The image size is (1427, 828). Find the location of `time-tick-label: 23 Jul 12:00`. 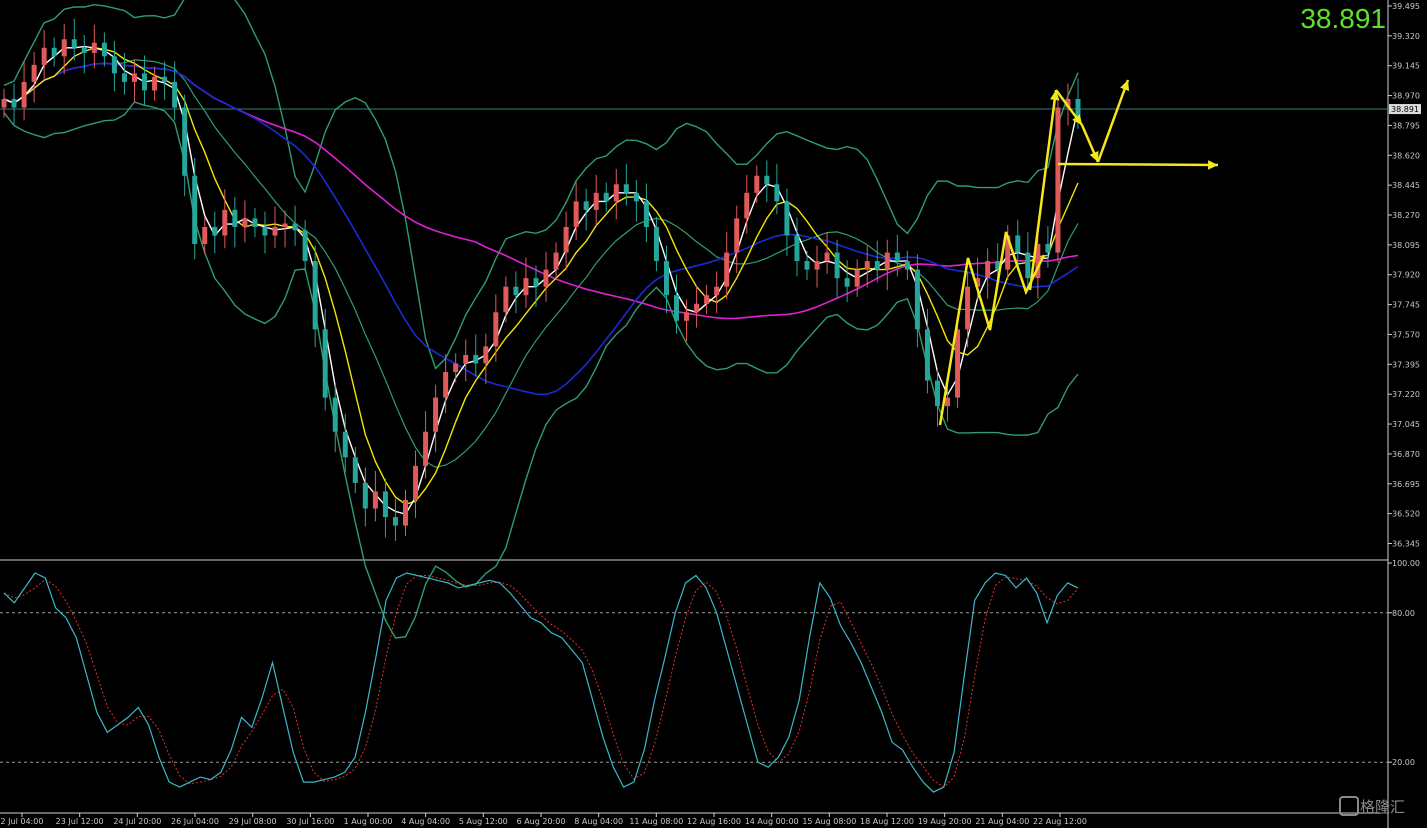

time-tick-label: 23 Jul 12:00 is located at coordinates (80, 821).